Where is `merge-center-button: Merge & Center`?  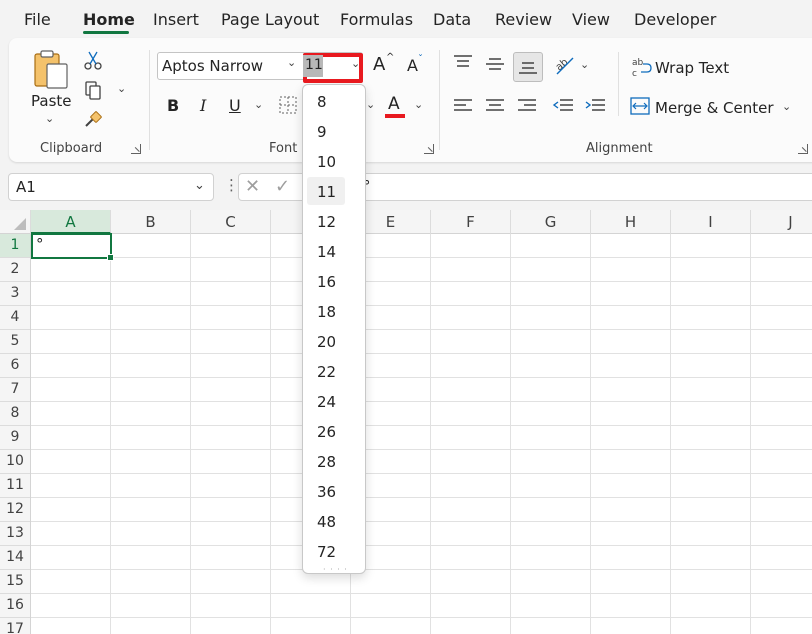 merge-center-button: Merge & Center is located at coordinates (714, 108).